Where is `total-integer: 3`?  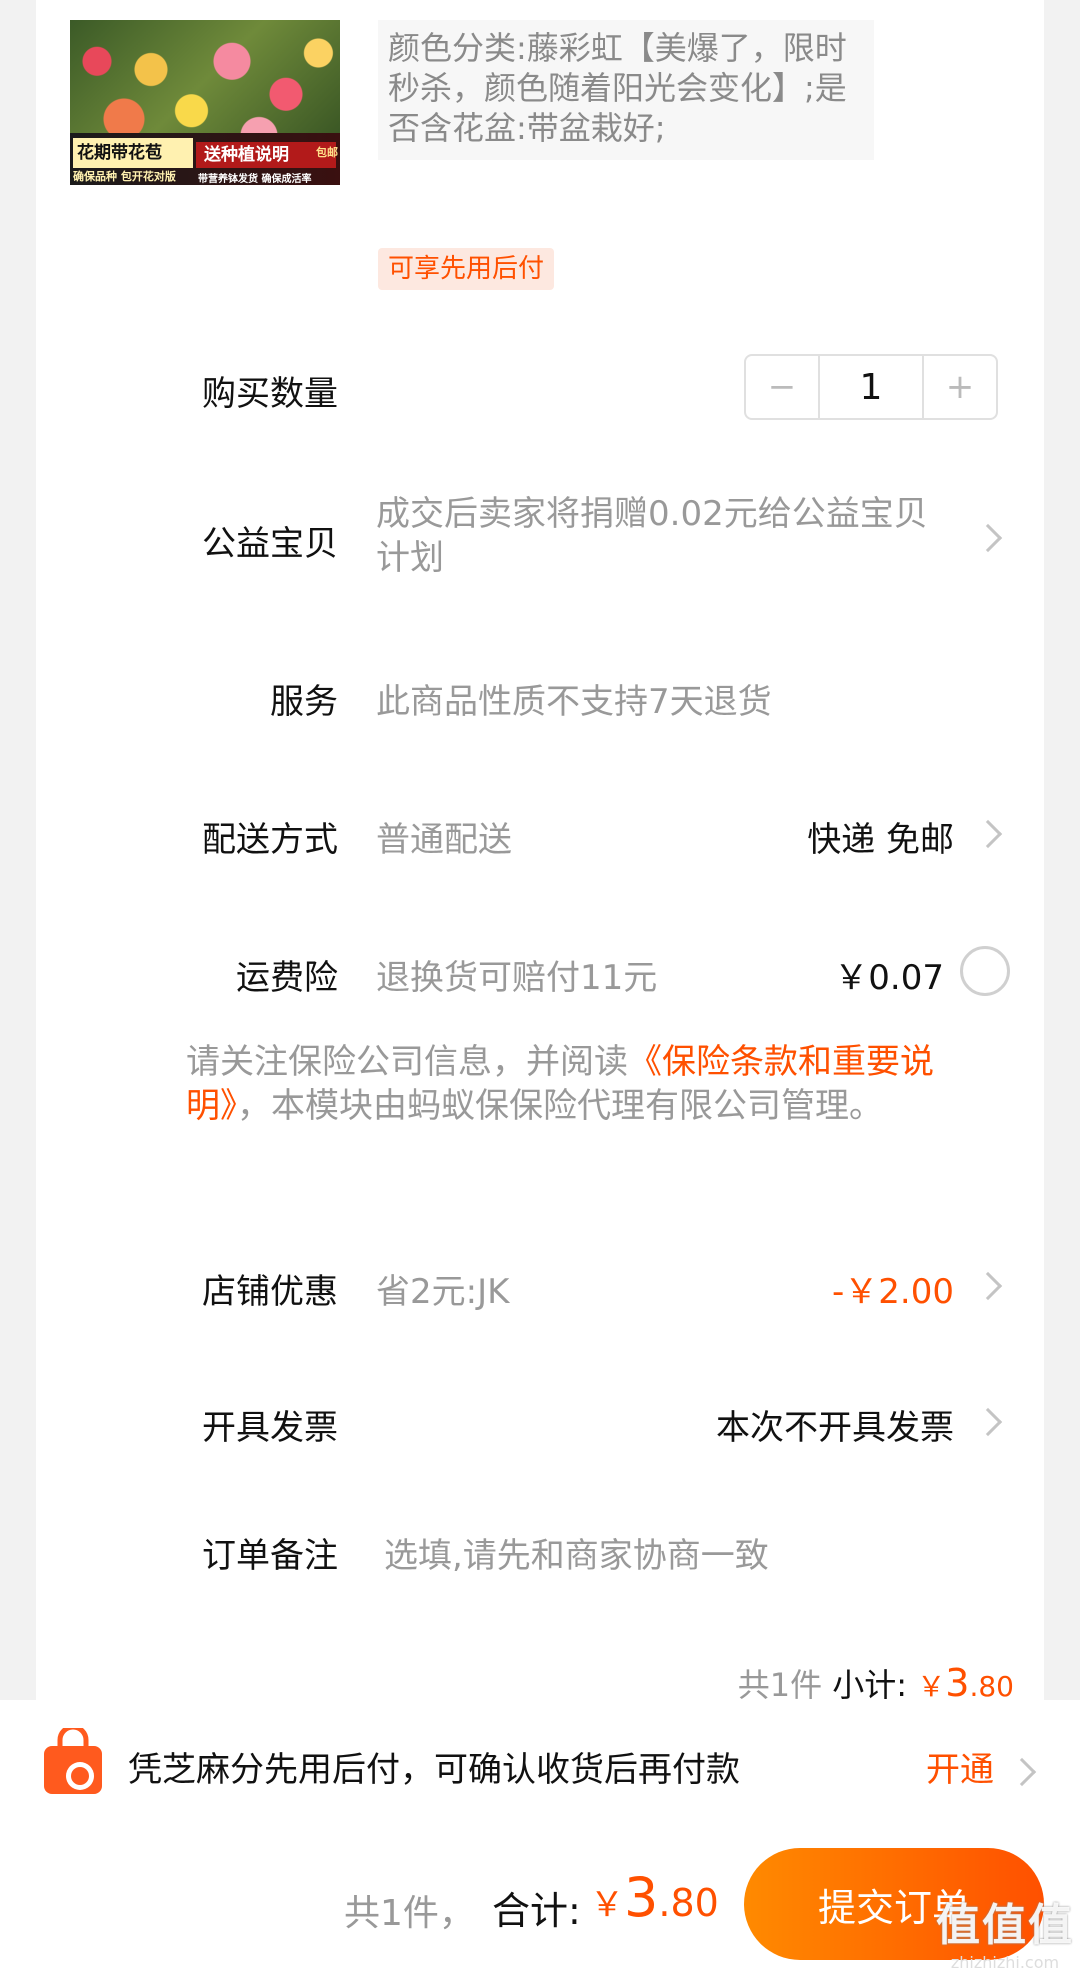 total-integer: 3 is located at coordinates (641, 1897).